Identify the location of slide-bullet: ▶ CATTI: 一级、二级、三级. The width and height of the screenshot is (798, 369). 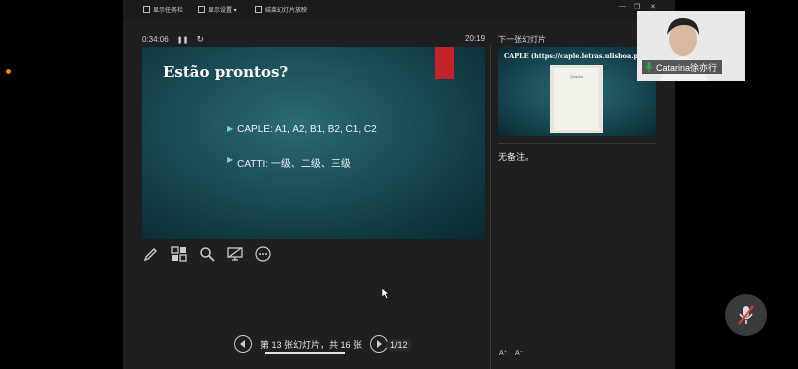
(289, 162).